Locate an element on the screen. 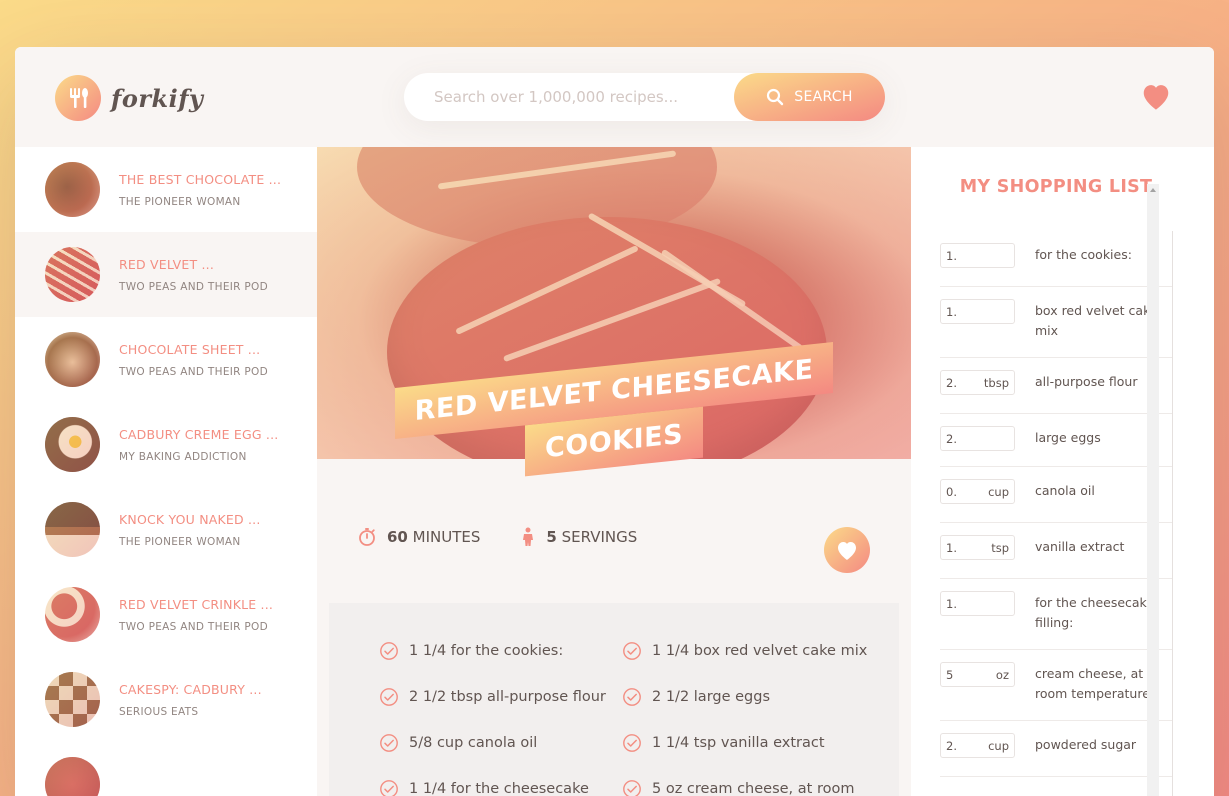 Image resolution: width=1229 pixels, height=796 pixels. search-form: SEARCH is located at coordinates (644, 97).